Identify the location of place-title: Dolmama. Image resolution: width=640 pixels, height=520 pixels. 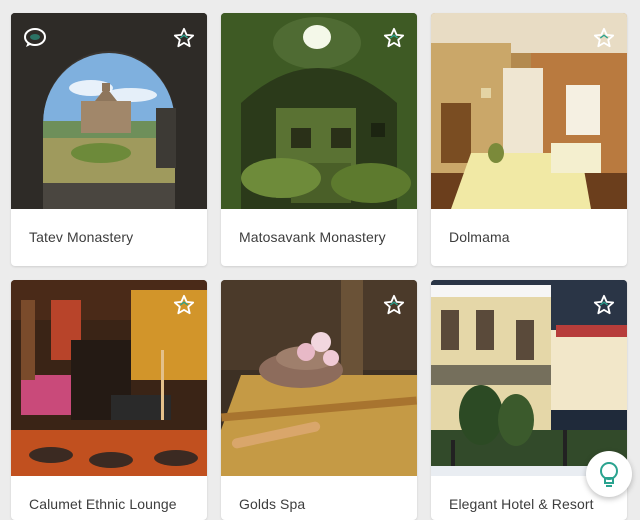
(479, 237).